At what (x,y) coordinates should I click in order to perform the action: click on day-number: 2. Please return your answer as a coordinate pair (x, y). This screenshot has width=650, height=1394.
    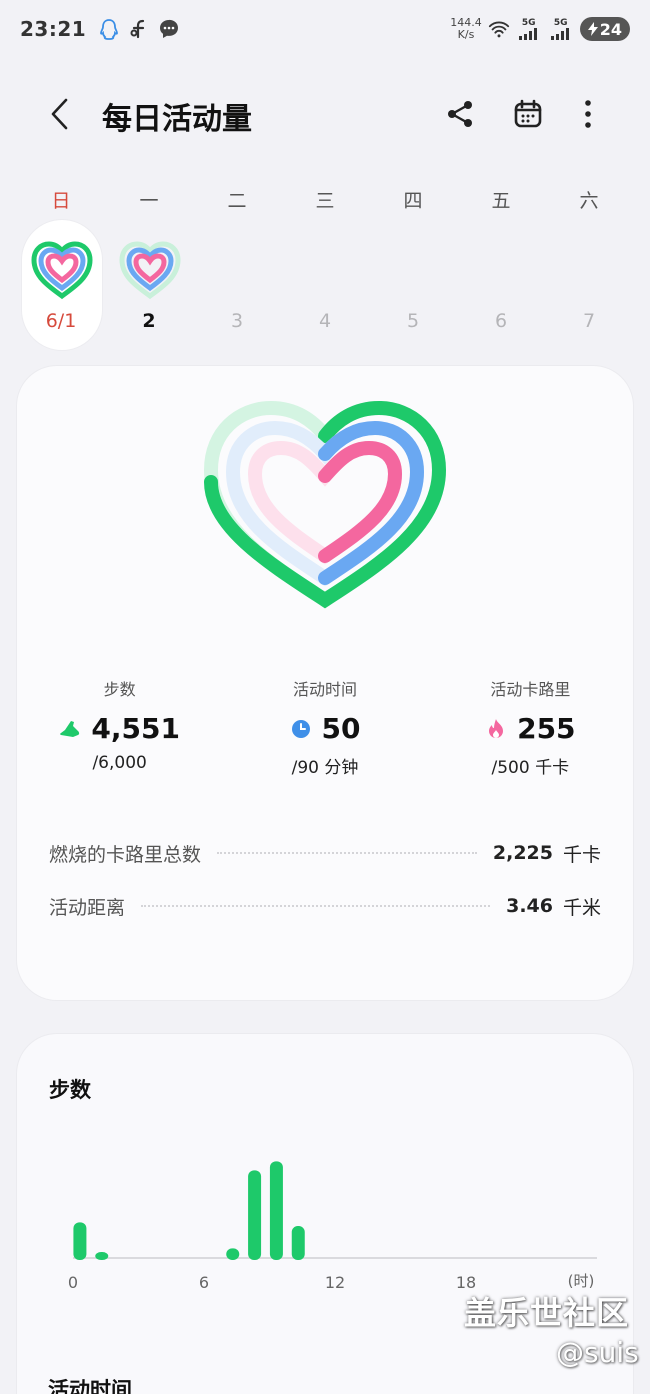
    Looking at the image, I should click on (149, 321).